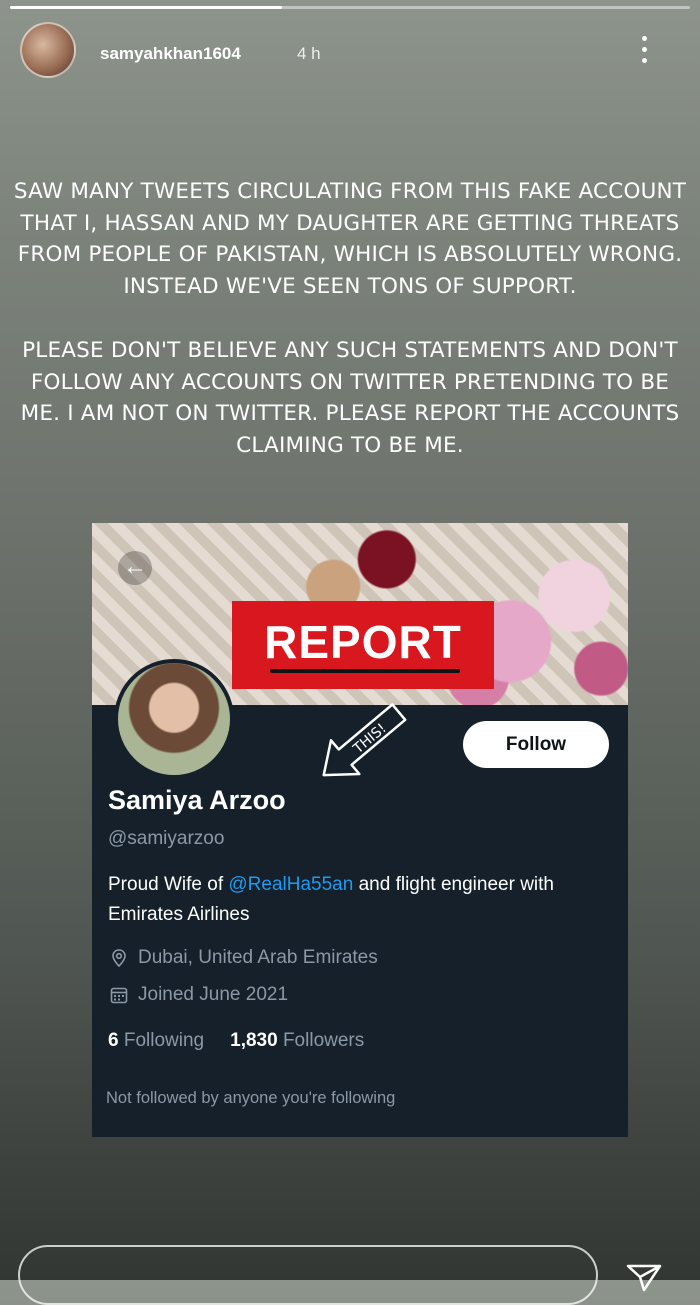 This screenshot has height=1305, width=700. I want to click on more-vertical-icon, so click(646, 49).